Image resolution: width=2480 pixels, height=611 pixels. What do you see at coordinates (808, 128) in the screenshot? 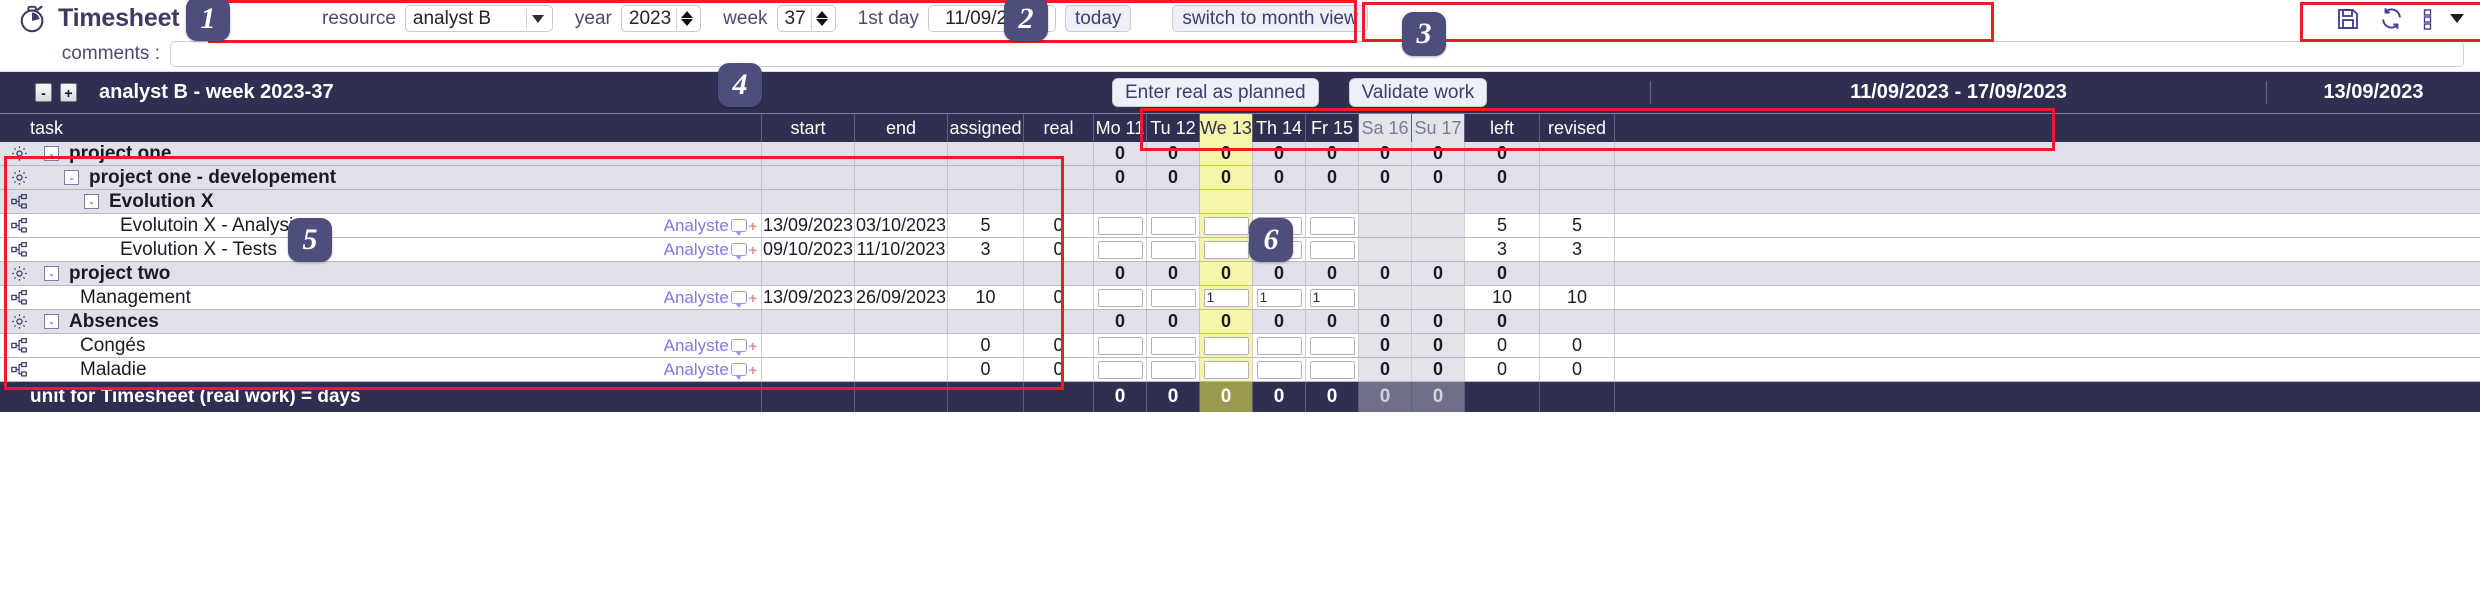
I see `column-header-start: start` at bounding box center [808, 128].